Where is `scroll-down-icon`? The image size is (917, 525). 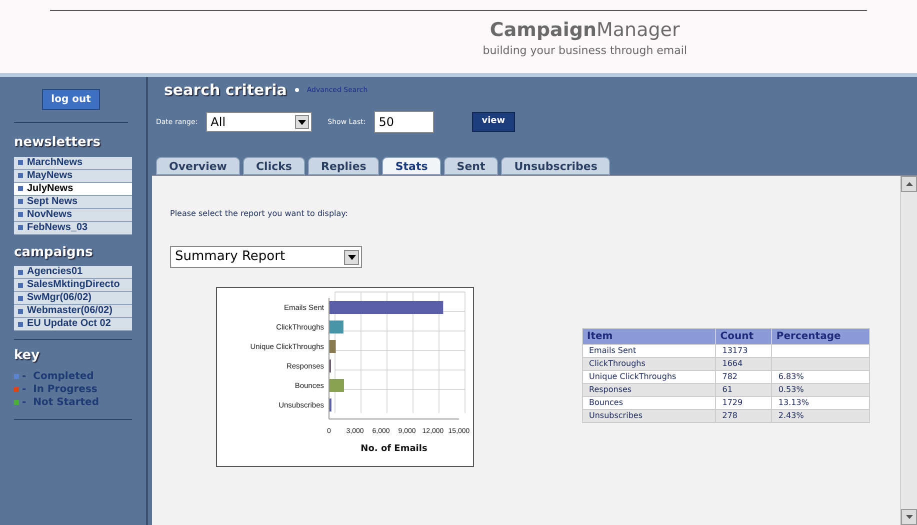
scroll-down-icon is located at coordinates (909, 517).